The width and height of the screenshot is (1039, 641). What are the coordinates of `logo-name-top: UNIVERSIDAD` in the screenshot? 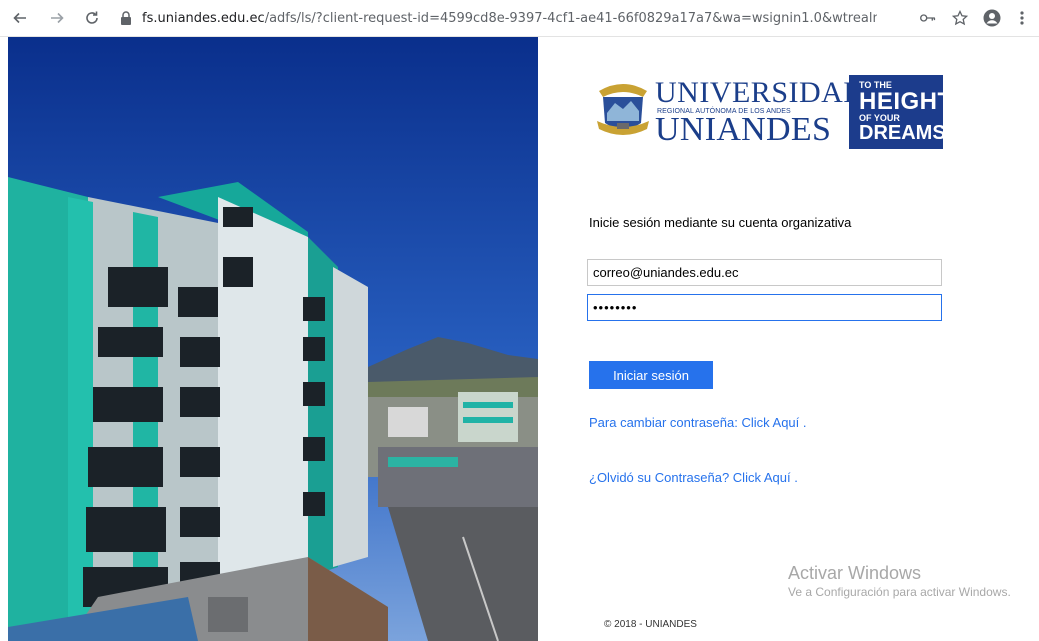 It's located at (760, 92).